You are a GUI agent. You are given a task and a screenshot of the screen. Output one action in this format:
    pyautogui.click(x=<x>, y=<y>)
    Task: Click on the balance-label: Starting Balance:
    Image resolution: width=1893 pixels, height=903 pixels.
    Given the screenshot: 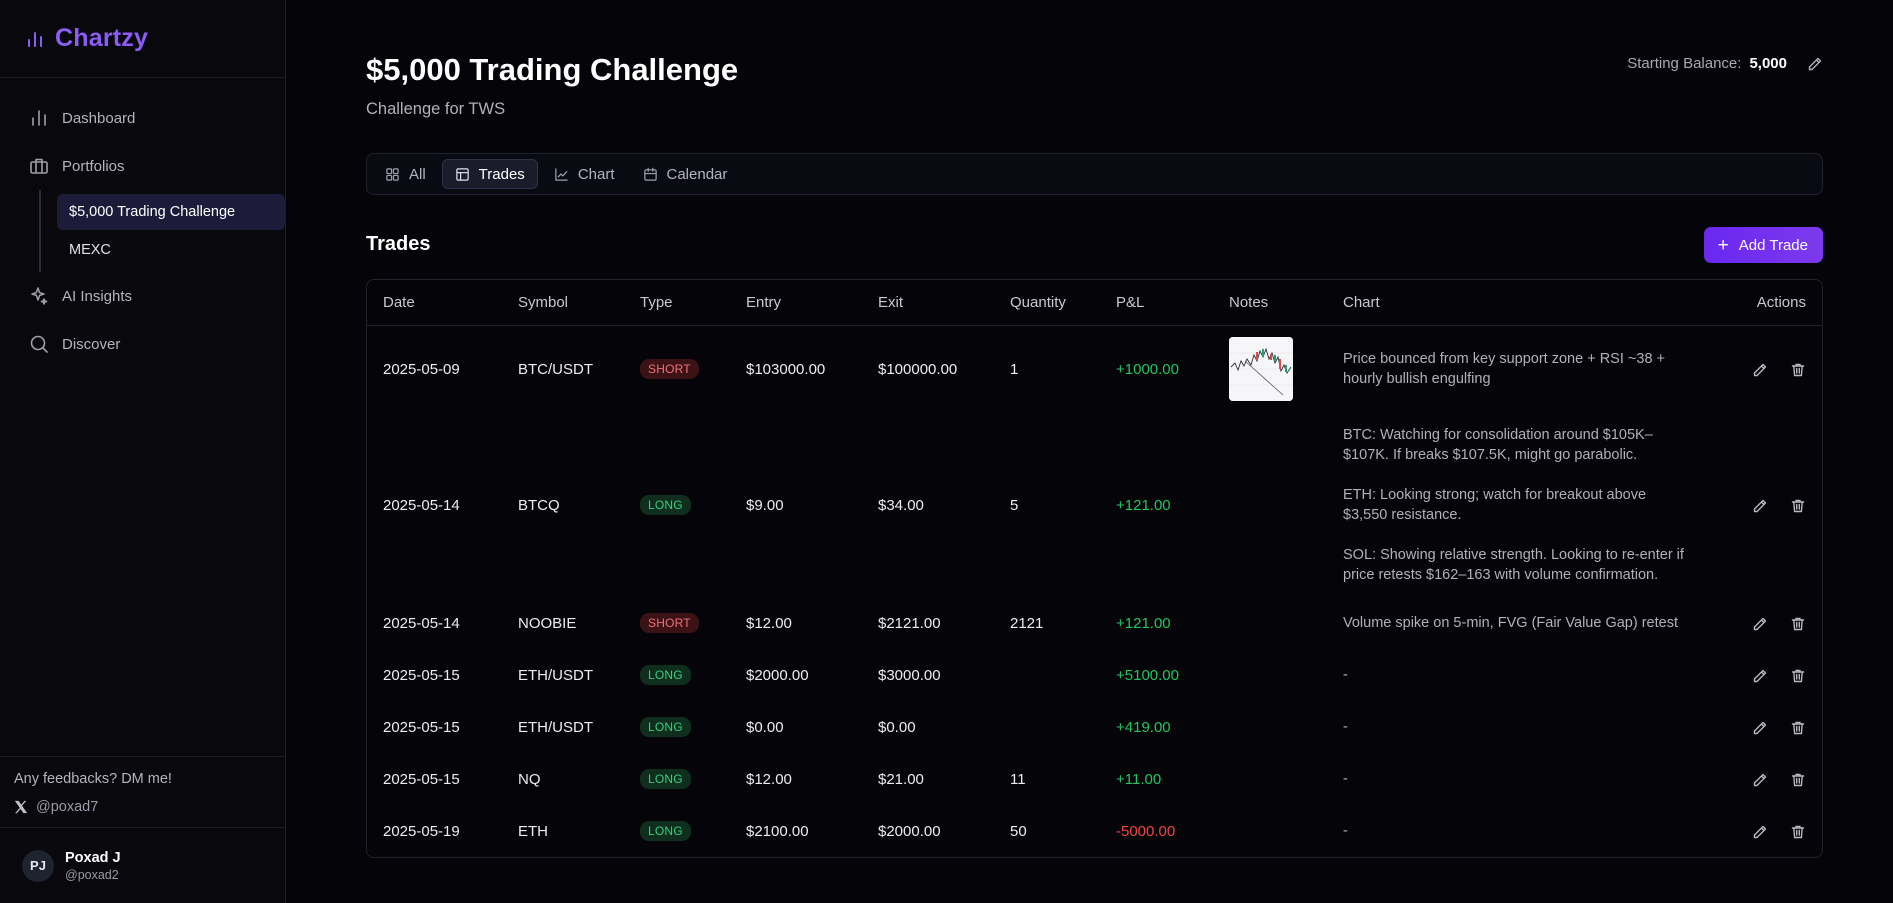 What is the action you would take?
    pyautogui.click(x=1684, y=63)
    